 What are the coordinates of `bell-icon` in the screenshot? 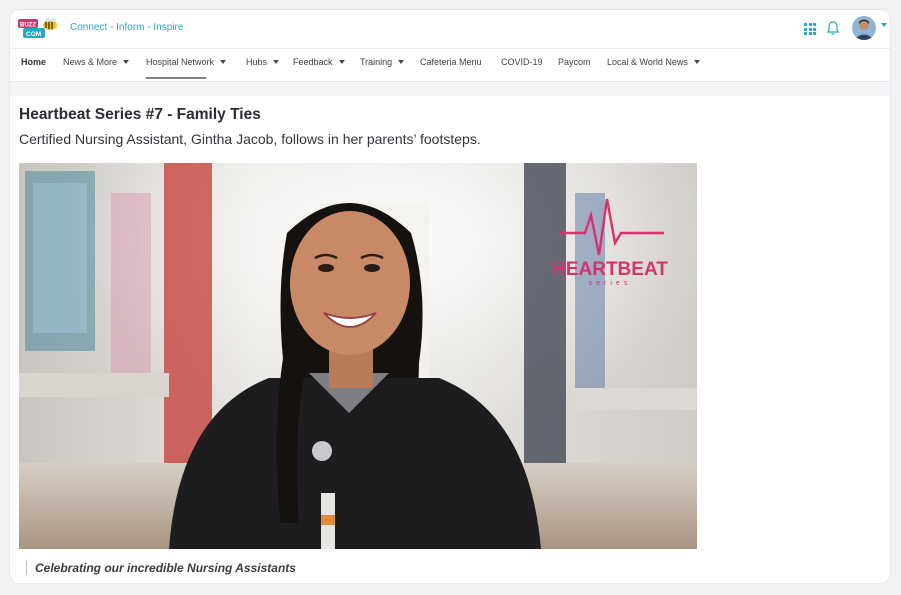 It's located at (833, 28).